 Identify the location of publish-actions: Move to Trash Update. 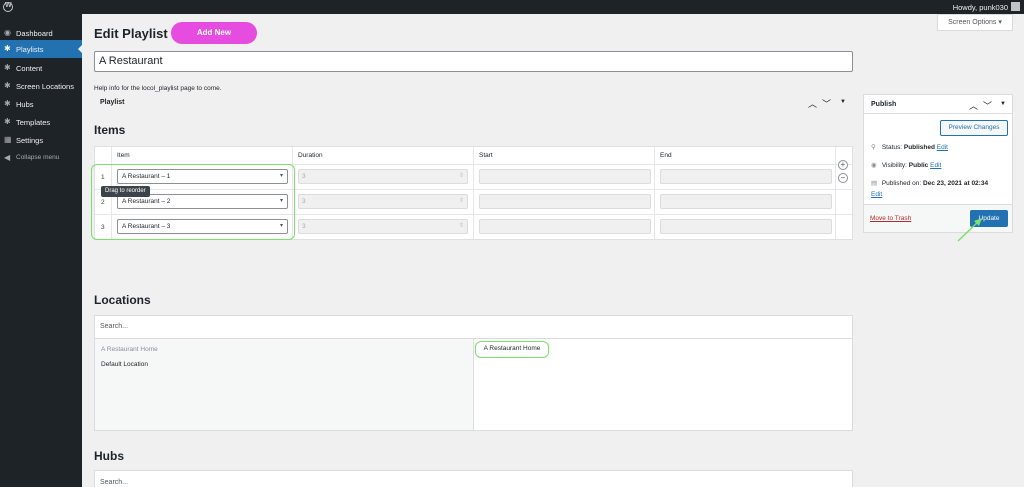
(938, 218).